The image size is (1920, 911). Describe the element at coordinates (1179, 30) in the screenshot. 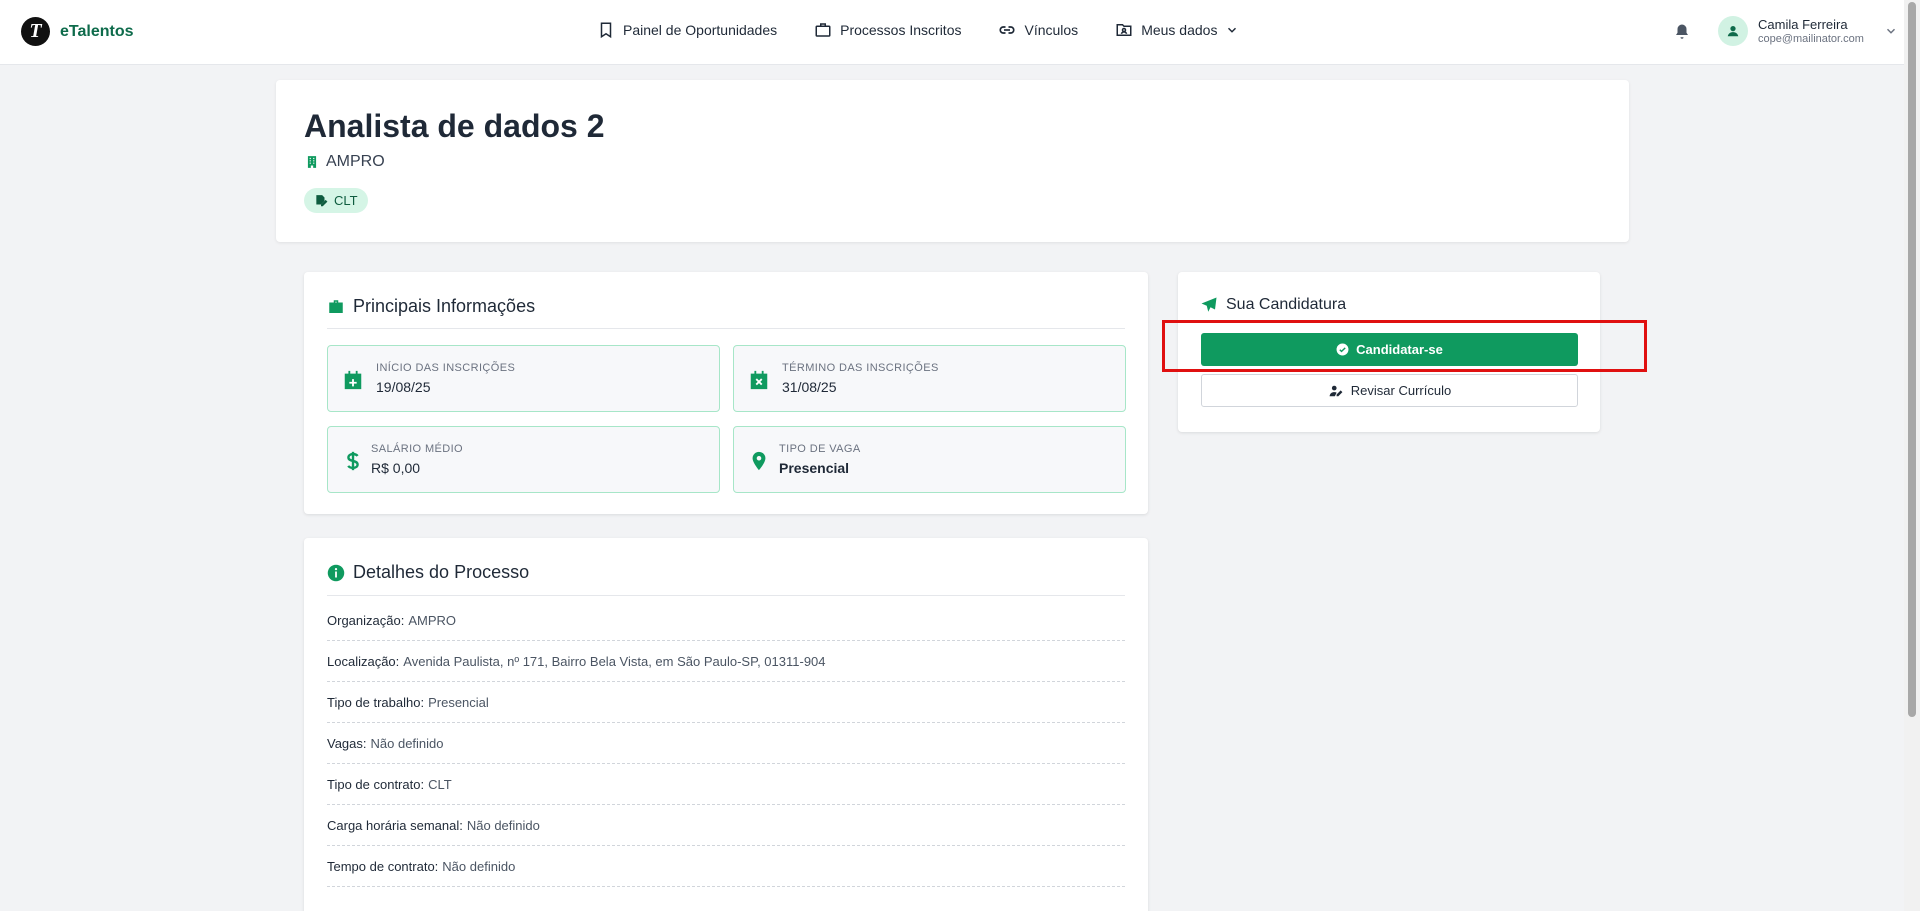

I see `nav-label: Meus dados` at that location.